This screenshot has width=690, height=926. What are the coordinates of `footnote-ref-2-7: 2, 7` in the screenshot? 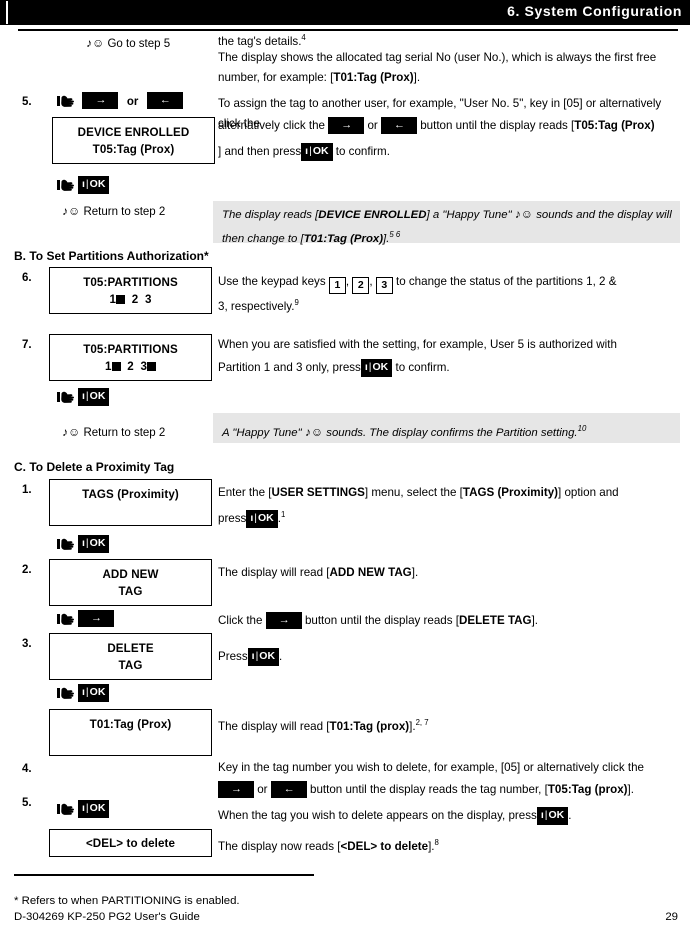 It's located at (422, 722).